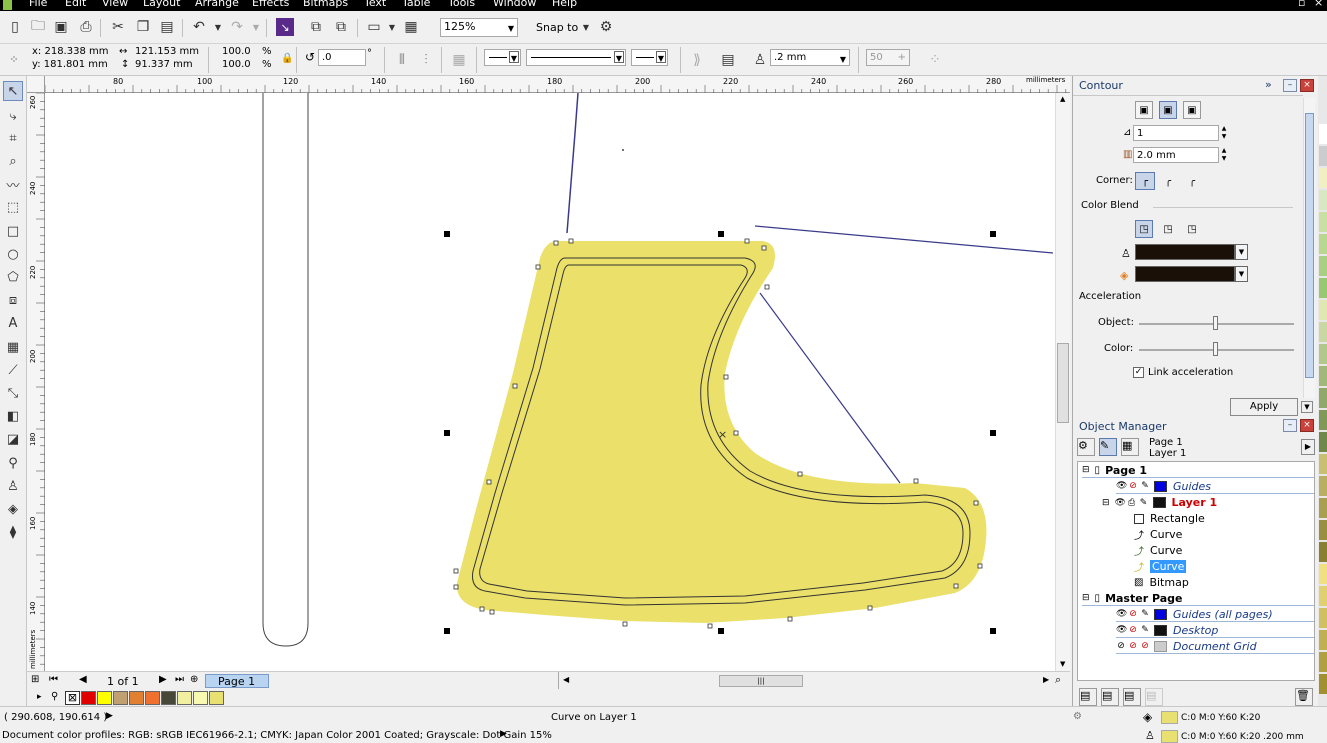 This screenshot has height=743, width=1327. What do you see at coordinates (1154, 697) in the screenshot?
I see `new-master-layer-odd-icon: ▤` at bounding box center [1154, 697].